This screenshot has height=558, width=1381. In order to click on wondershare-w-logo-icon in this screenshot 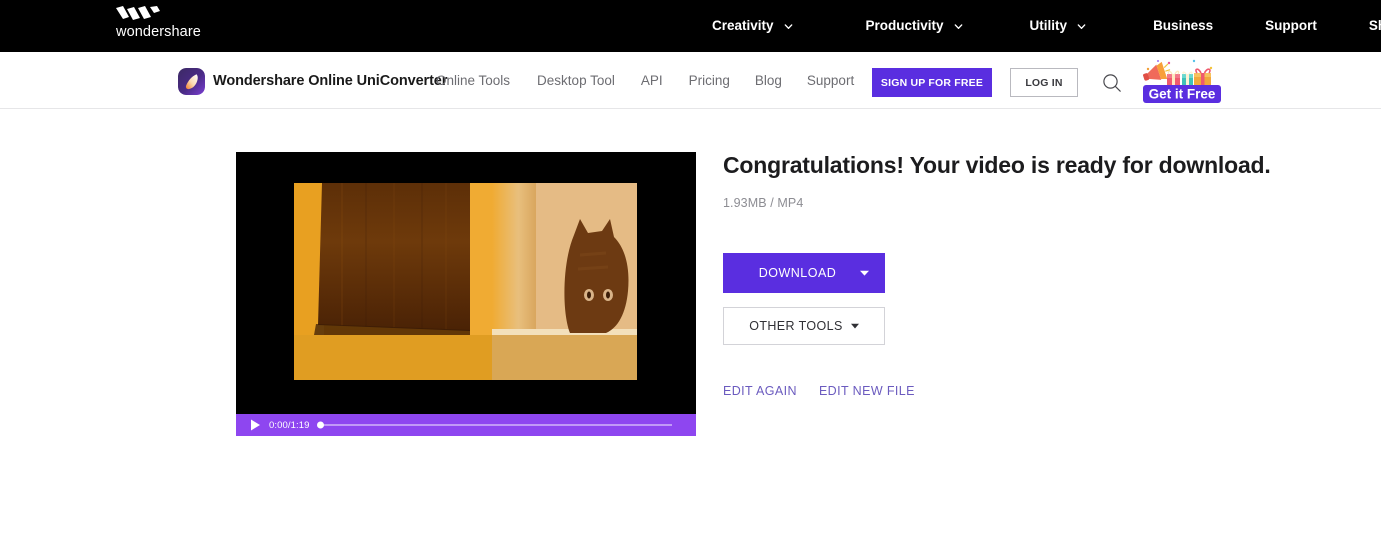, I will do `click(138, 13)`.